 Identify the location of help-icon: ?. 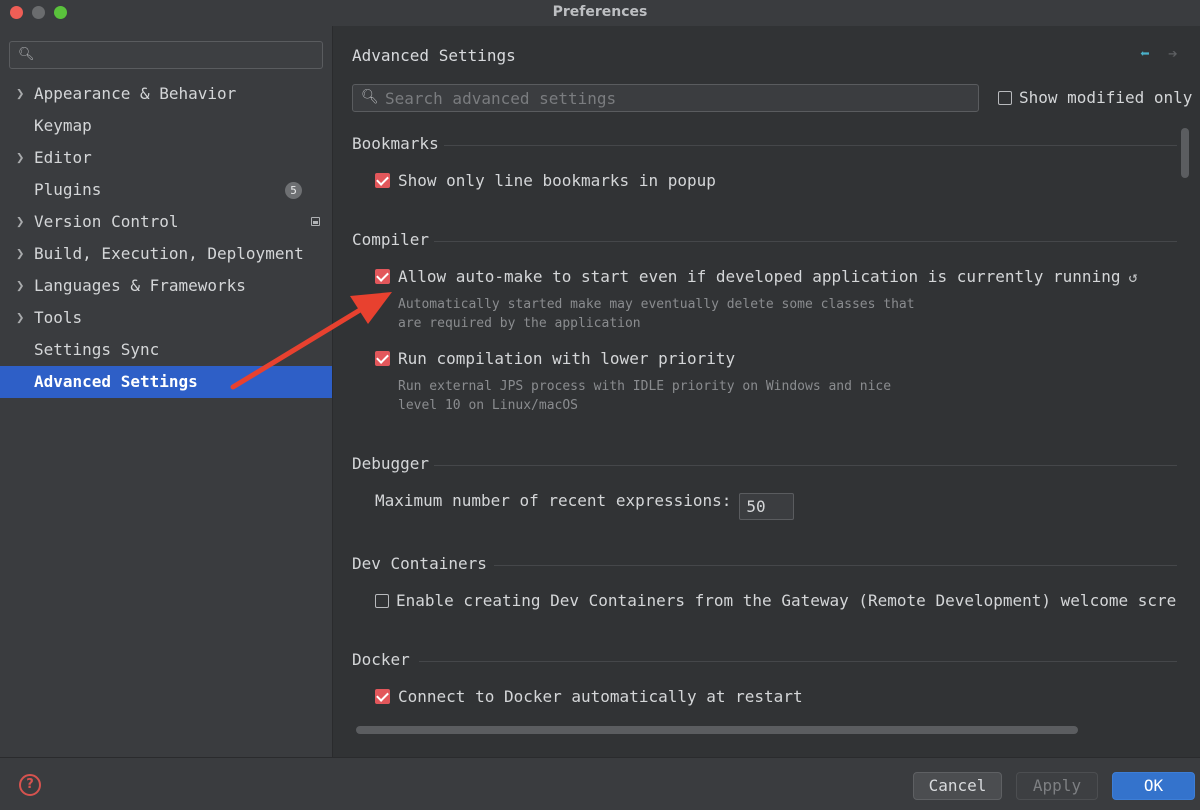
(30, 785).